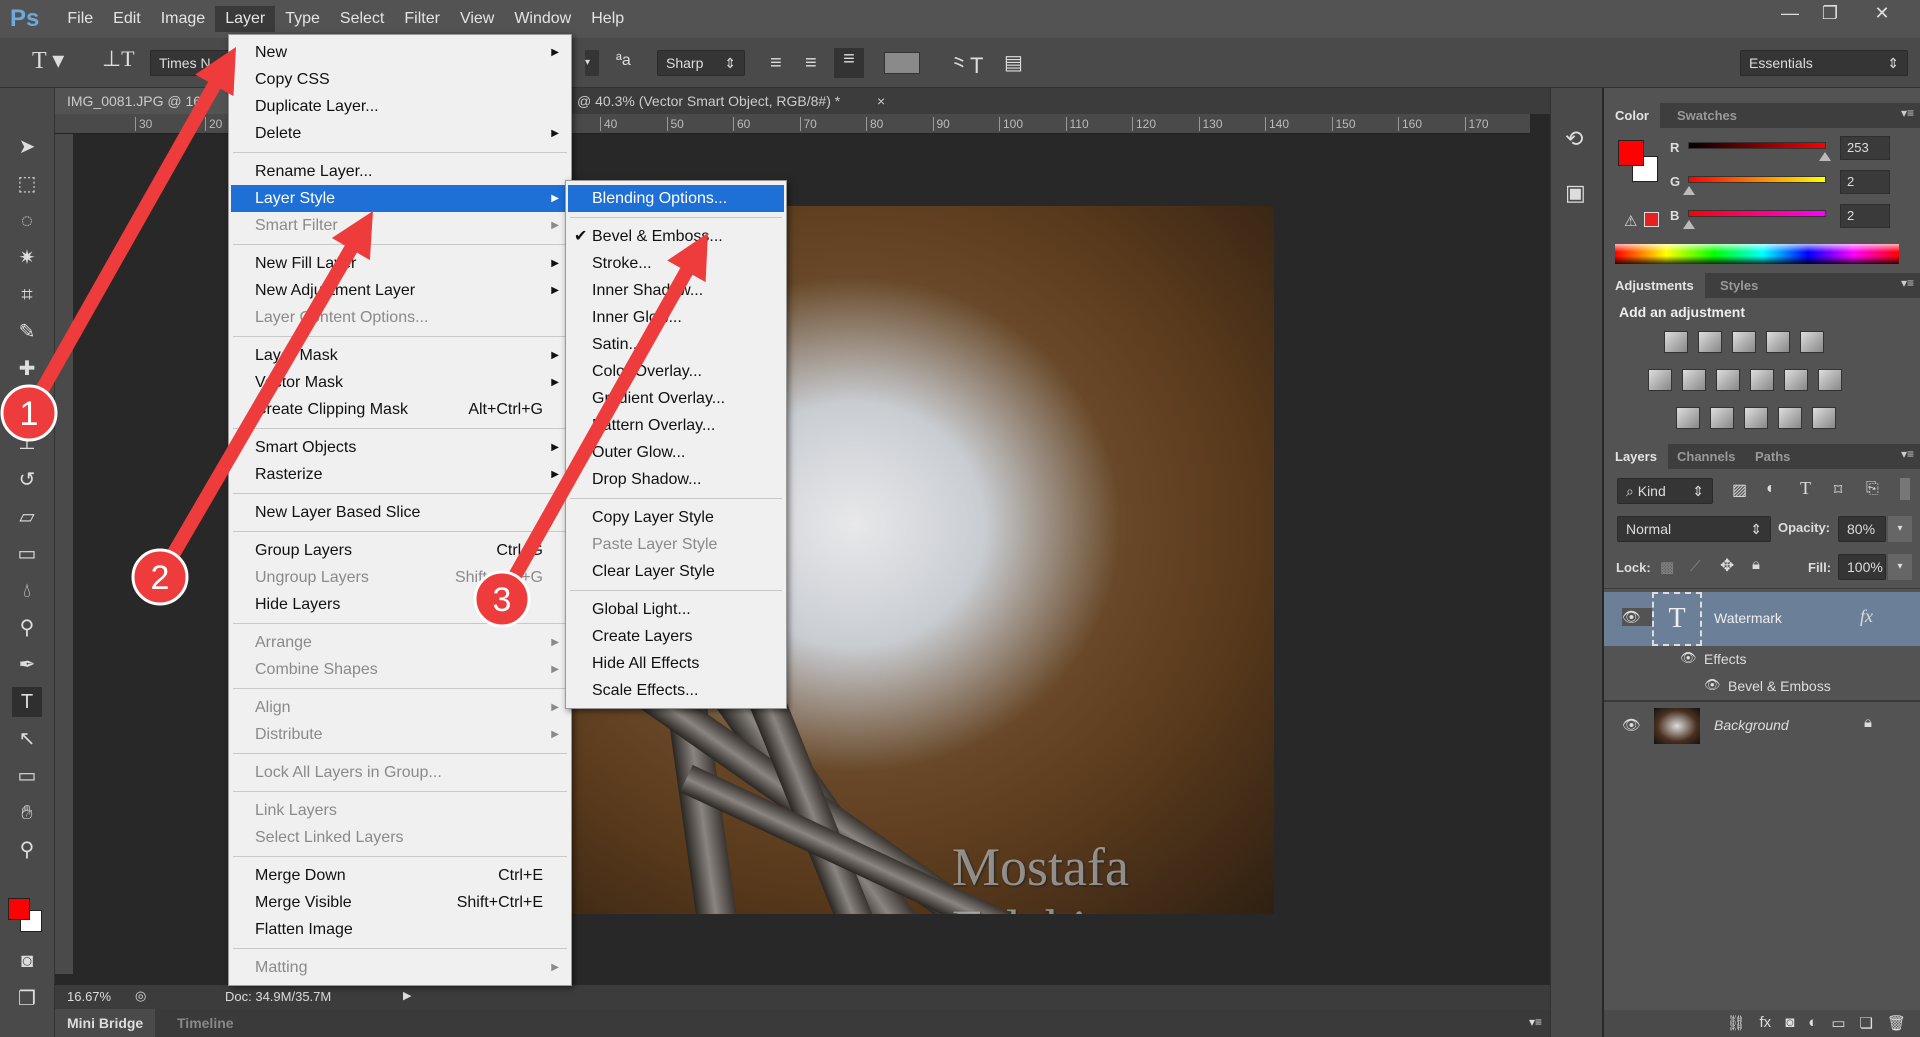  I want to click on move-tool-icon: ➤, so click(27, 147).